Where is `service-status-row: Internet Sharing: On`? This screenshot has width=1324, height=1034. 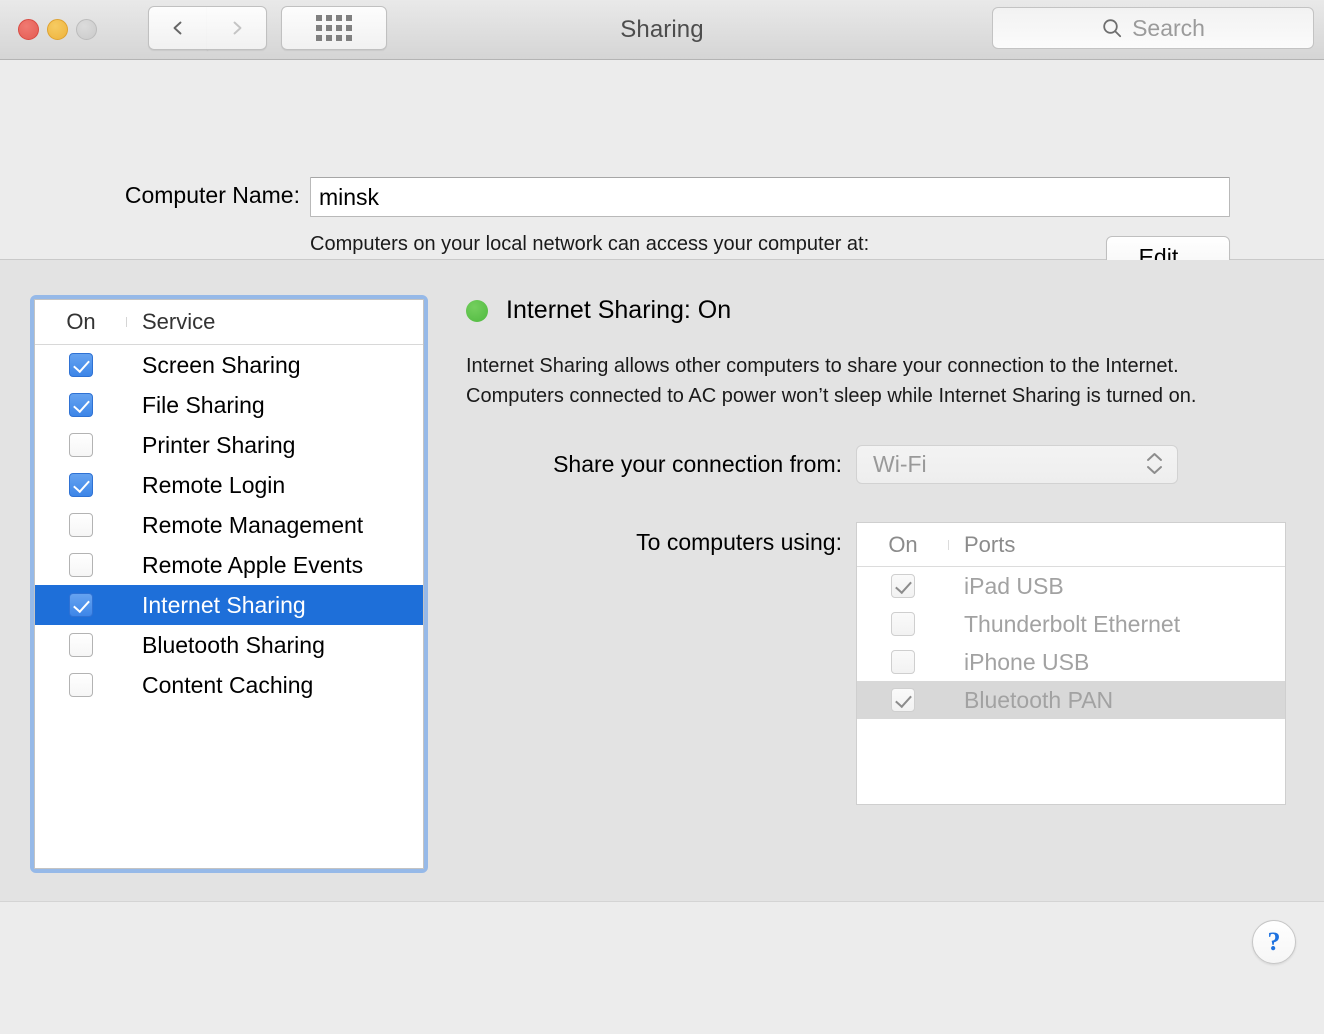
service-status-row: Internet Sharing: On is located at coordinates (598, 310).